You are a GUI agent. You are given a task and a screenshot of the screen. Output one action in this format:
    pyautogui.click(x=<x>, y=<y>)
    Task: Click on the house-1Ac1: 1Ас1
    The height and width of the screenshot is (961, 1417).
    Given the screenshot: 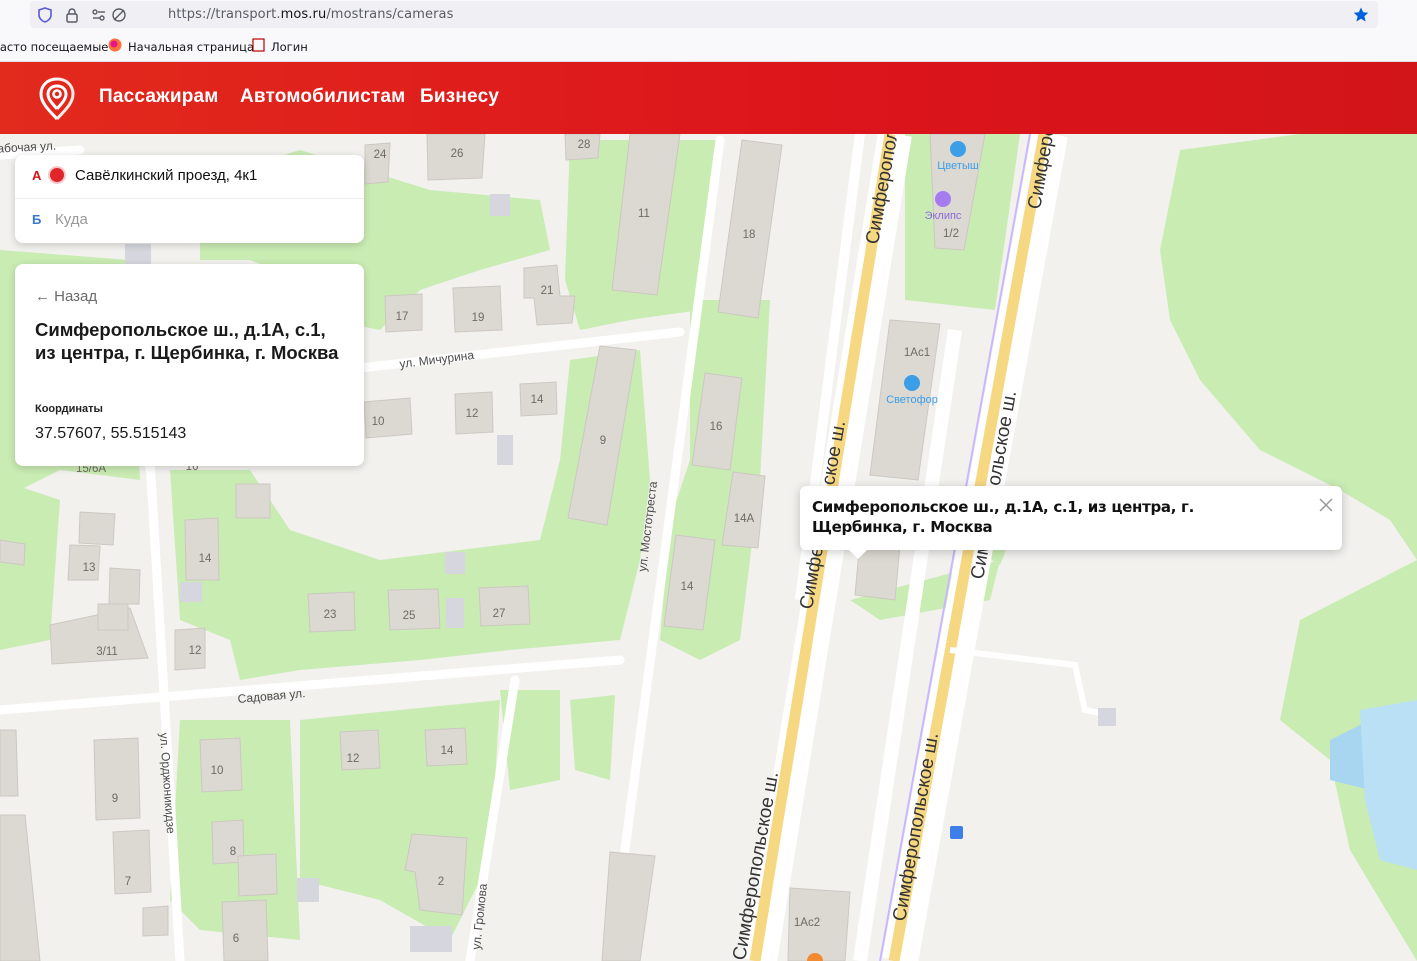 What is the action you would take?
    pyautogui.click(x=917, y=353)
    